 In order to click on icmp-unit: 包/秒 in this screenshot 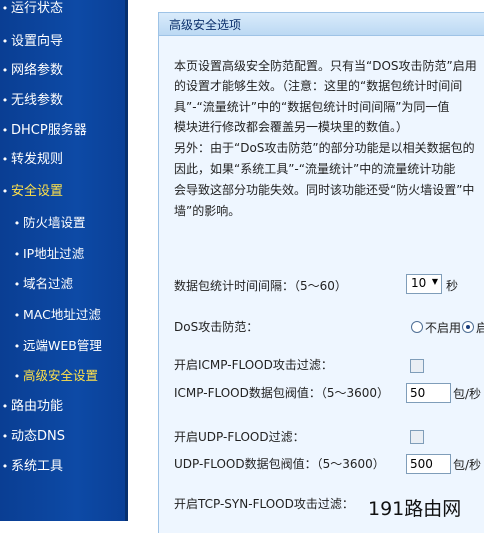, I will do `click(467, 394)`.